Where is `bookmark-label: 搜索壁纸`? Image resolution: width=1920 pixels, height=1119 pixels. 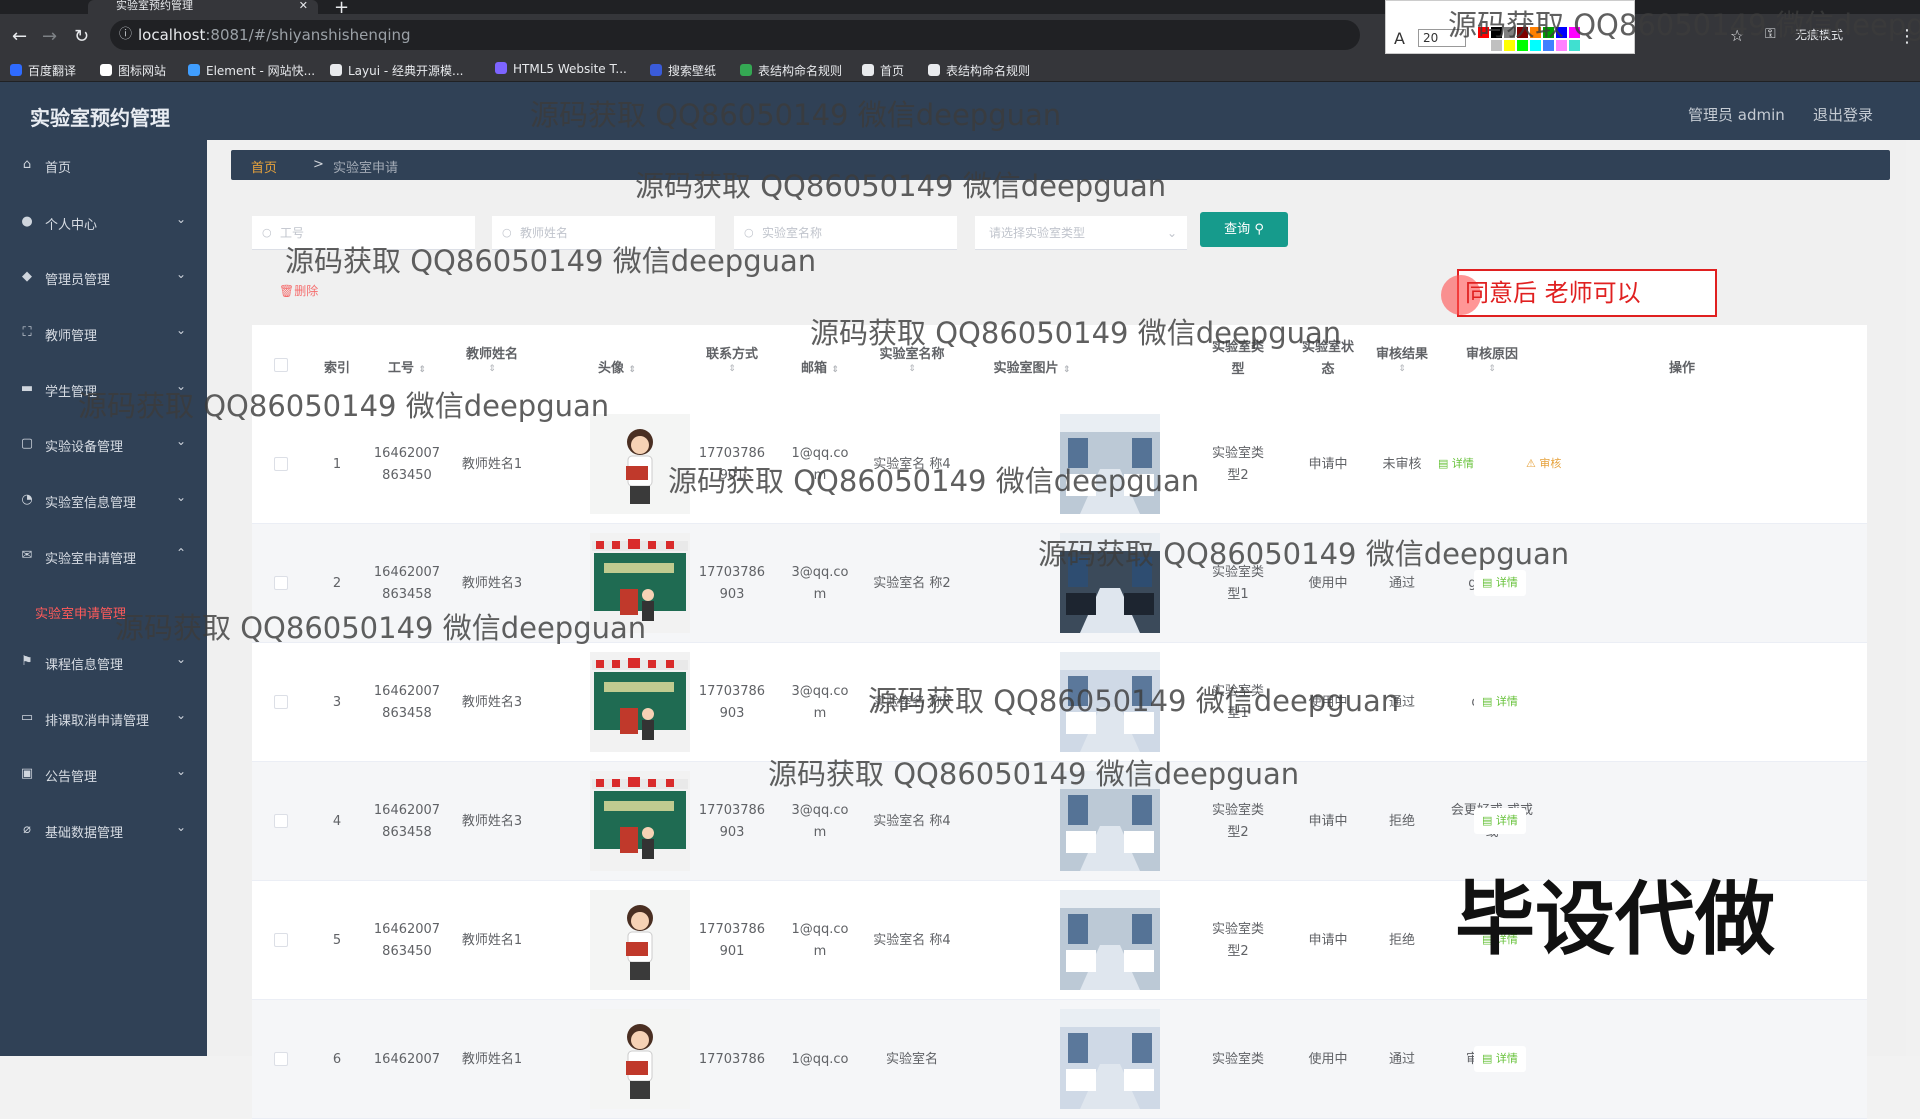
bookmark-label: 搜索壁纸 is located at coordinates (692, 71).